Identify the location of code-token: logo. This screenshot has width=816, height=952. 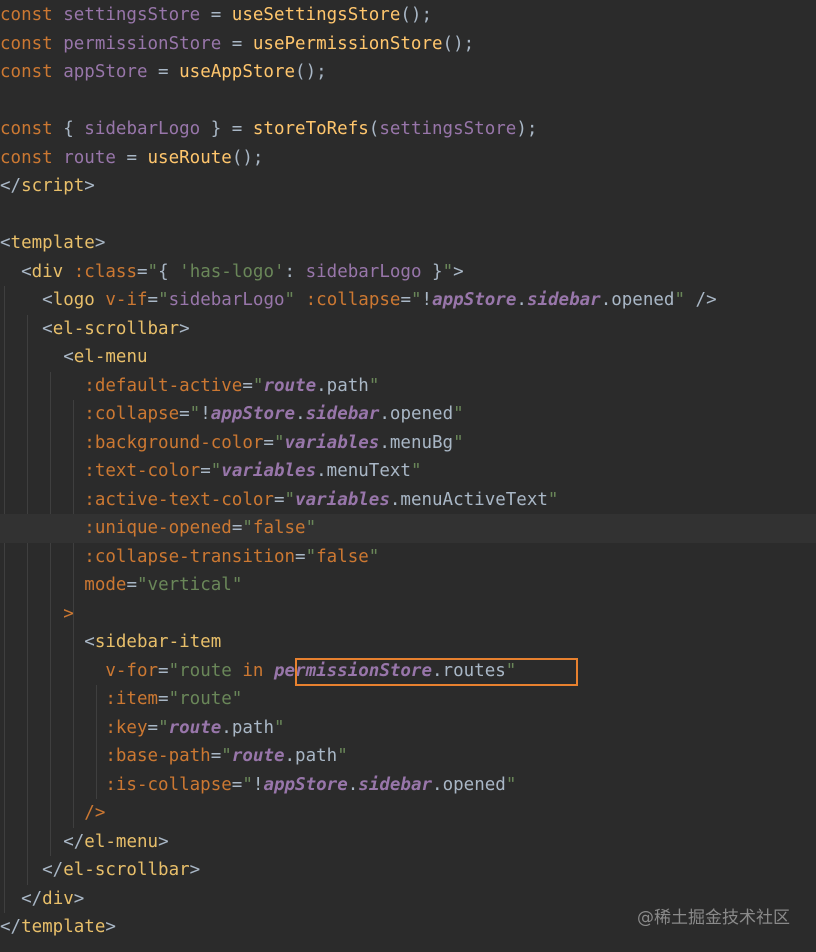
(79, 300).